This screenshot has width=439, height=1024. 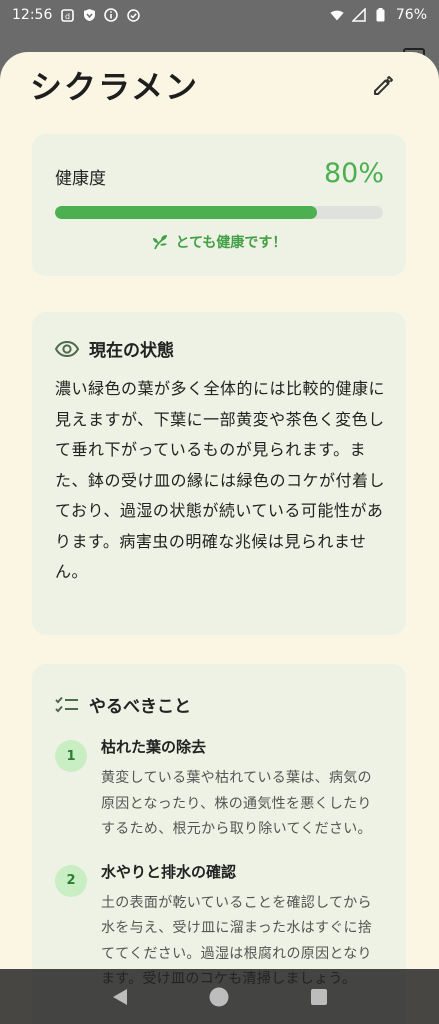 I want to click on notification-icon: d, so click(x=67, y=15).